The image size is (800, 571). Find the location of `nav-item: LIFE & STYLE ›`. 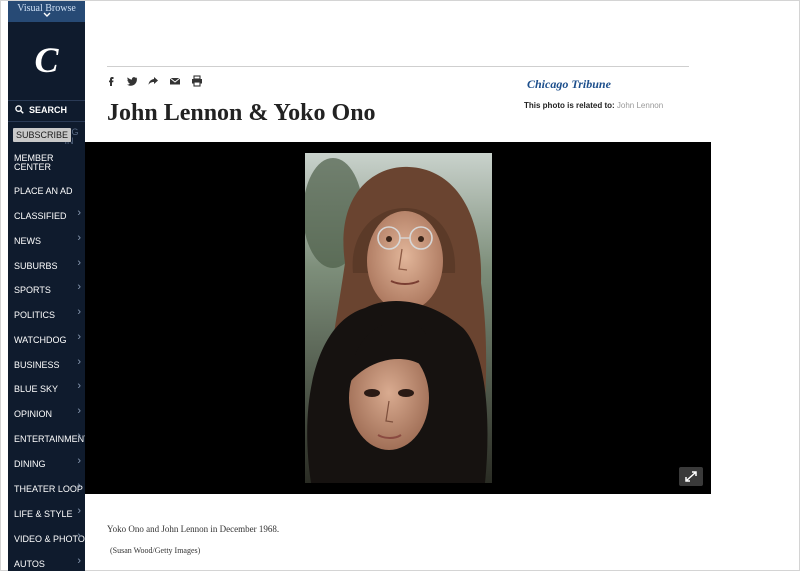

nav-item: LIFE & STYLE › is located at coordinates (46, 514).